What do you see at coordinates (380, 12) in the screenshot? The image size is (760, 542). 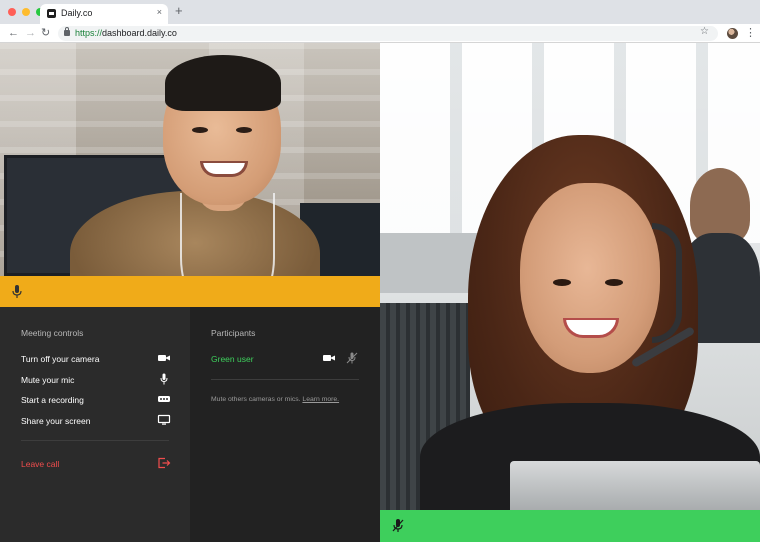 I see `browser-tab-bar: Daily.co × +` at bounding box center [380, 12].